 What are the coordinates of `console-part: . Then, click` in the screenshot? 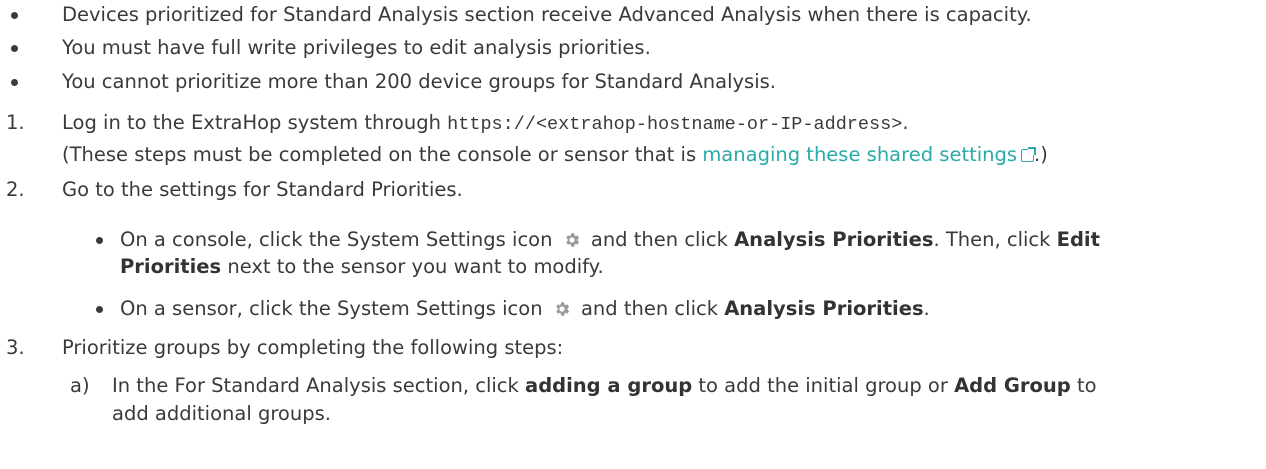 It's located at (992, 239).